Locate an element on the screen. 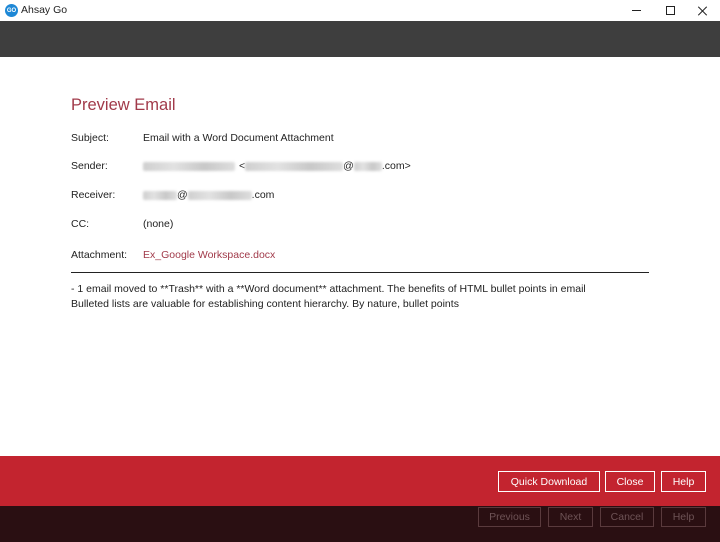 The width and height of the screenshot is (720, 542). sender-row: Sender: < @ .com> is located at coordinates (241, 166).